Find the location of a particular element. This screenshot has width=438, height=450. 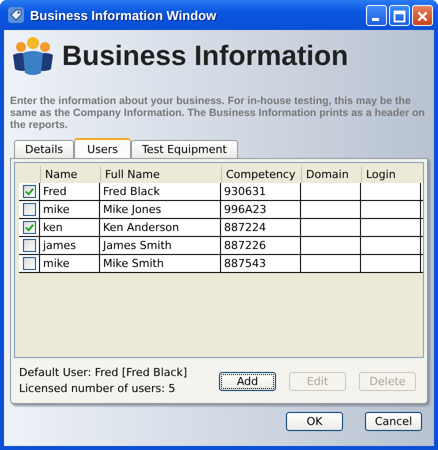

info-text: Default User: Fred [Fred Black] is located at coordinates (103, 372).